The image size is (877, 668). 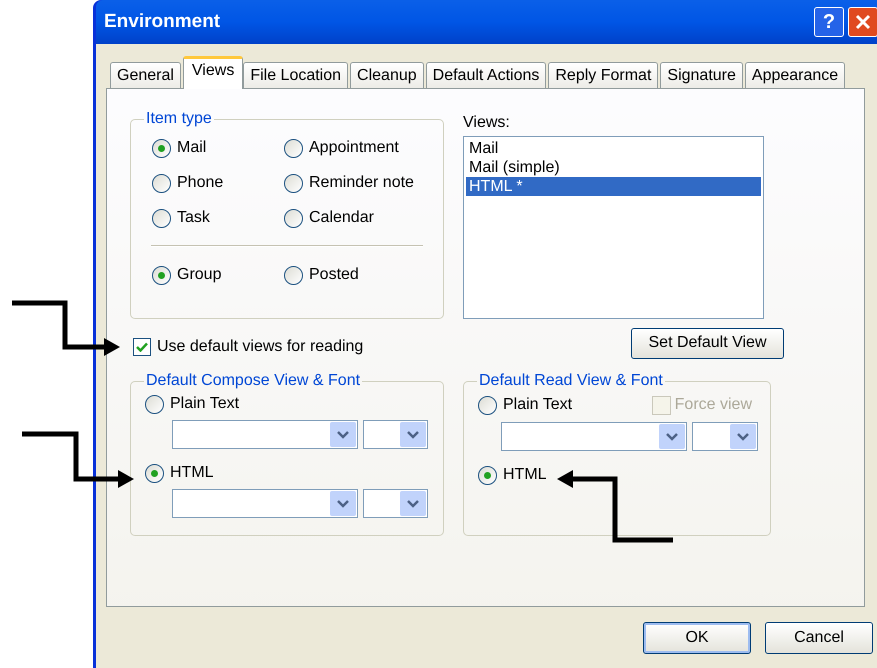 I want to click on close-icon, so click(x=863, y=22).